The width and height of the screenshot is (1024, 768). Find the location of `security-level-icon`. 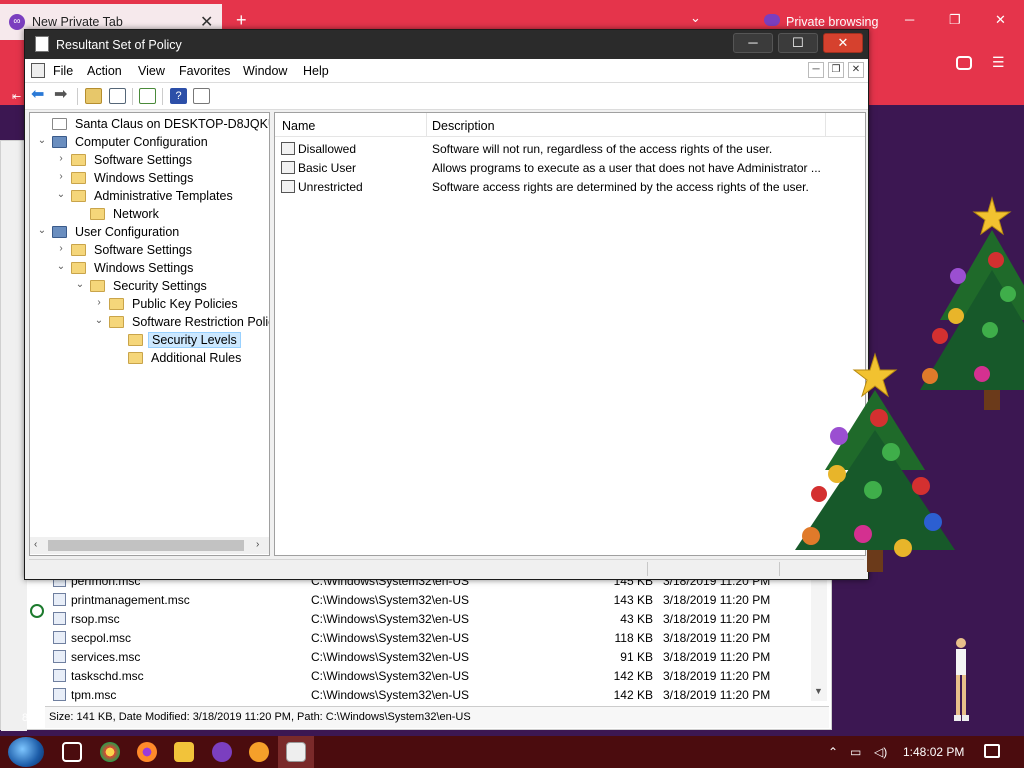

security-level-icon is located at coordinates (288, 167).